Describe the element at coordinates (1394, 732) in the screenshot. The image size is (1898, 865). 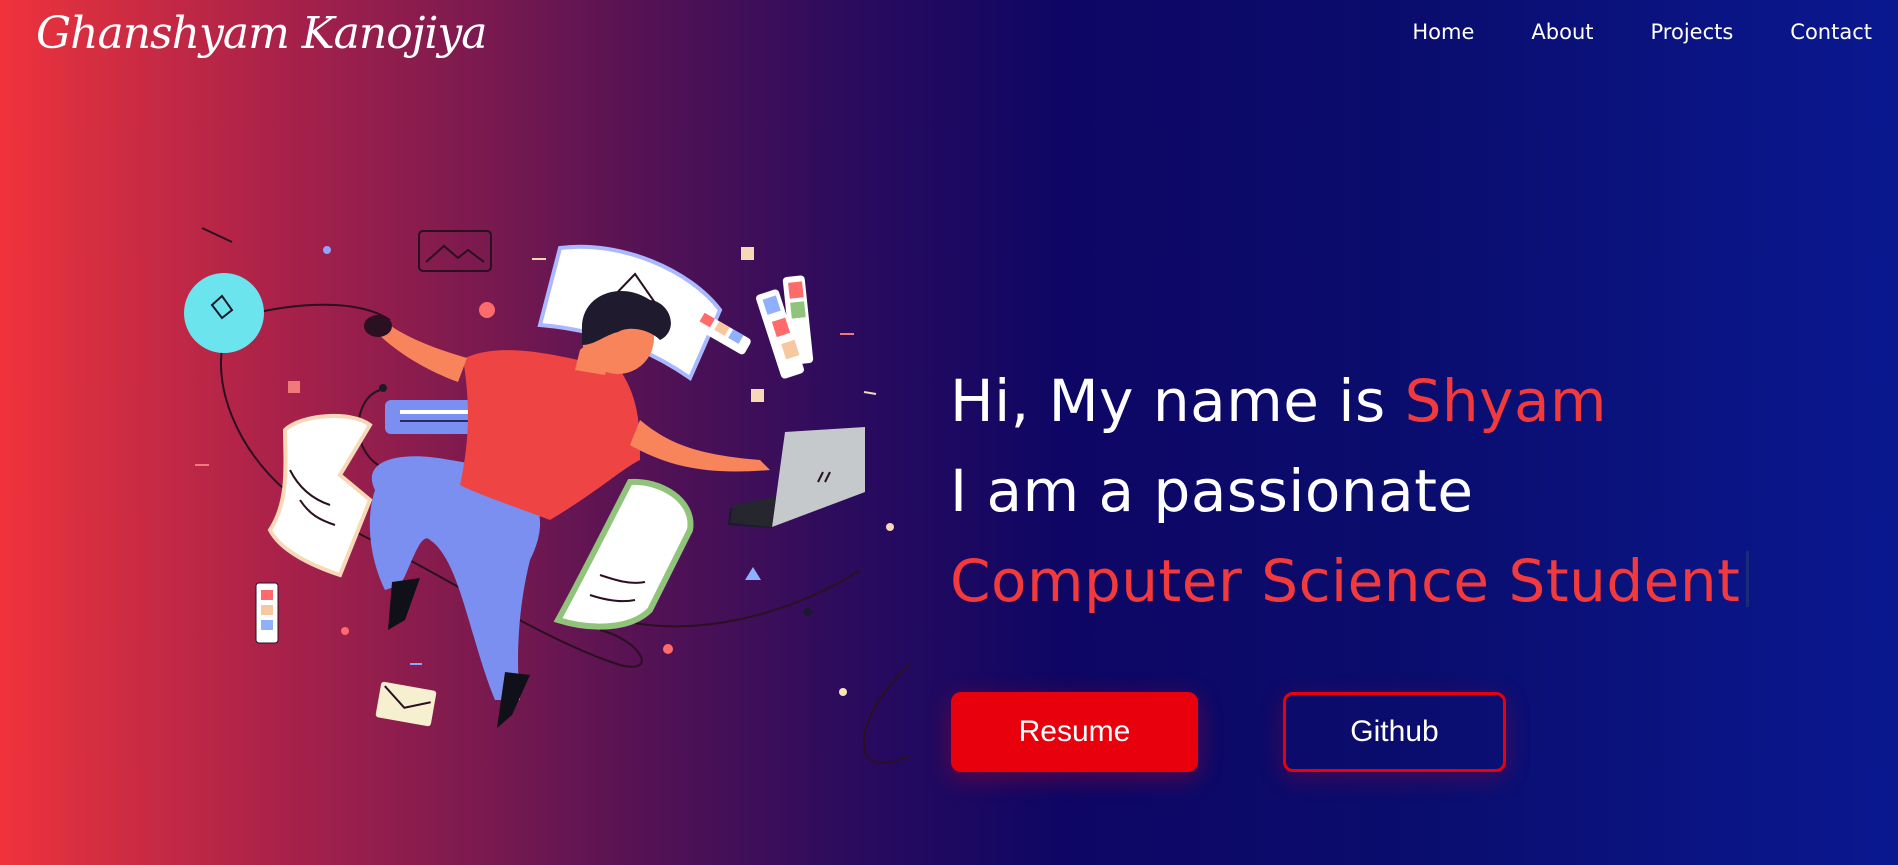
I see `github-button: Github` at that location.